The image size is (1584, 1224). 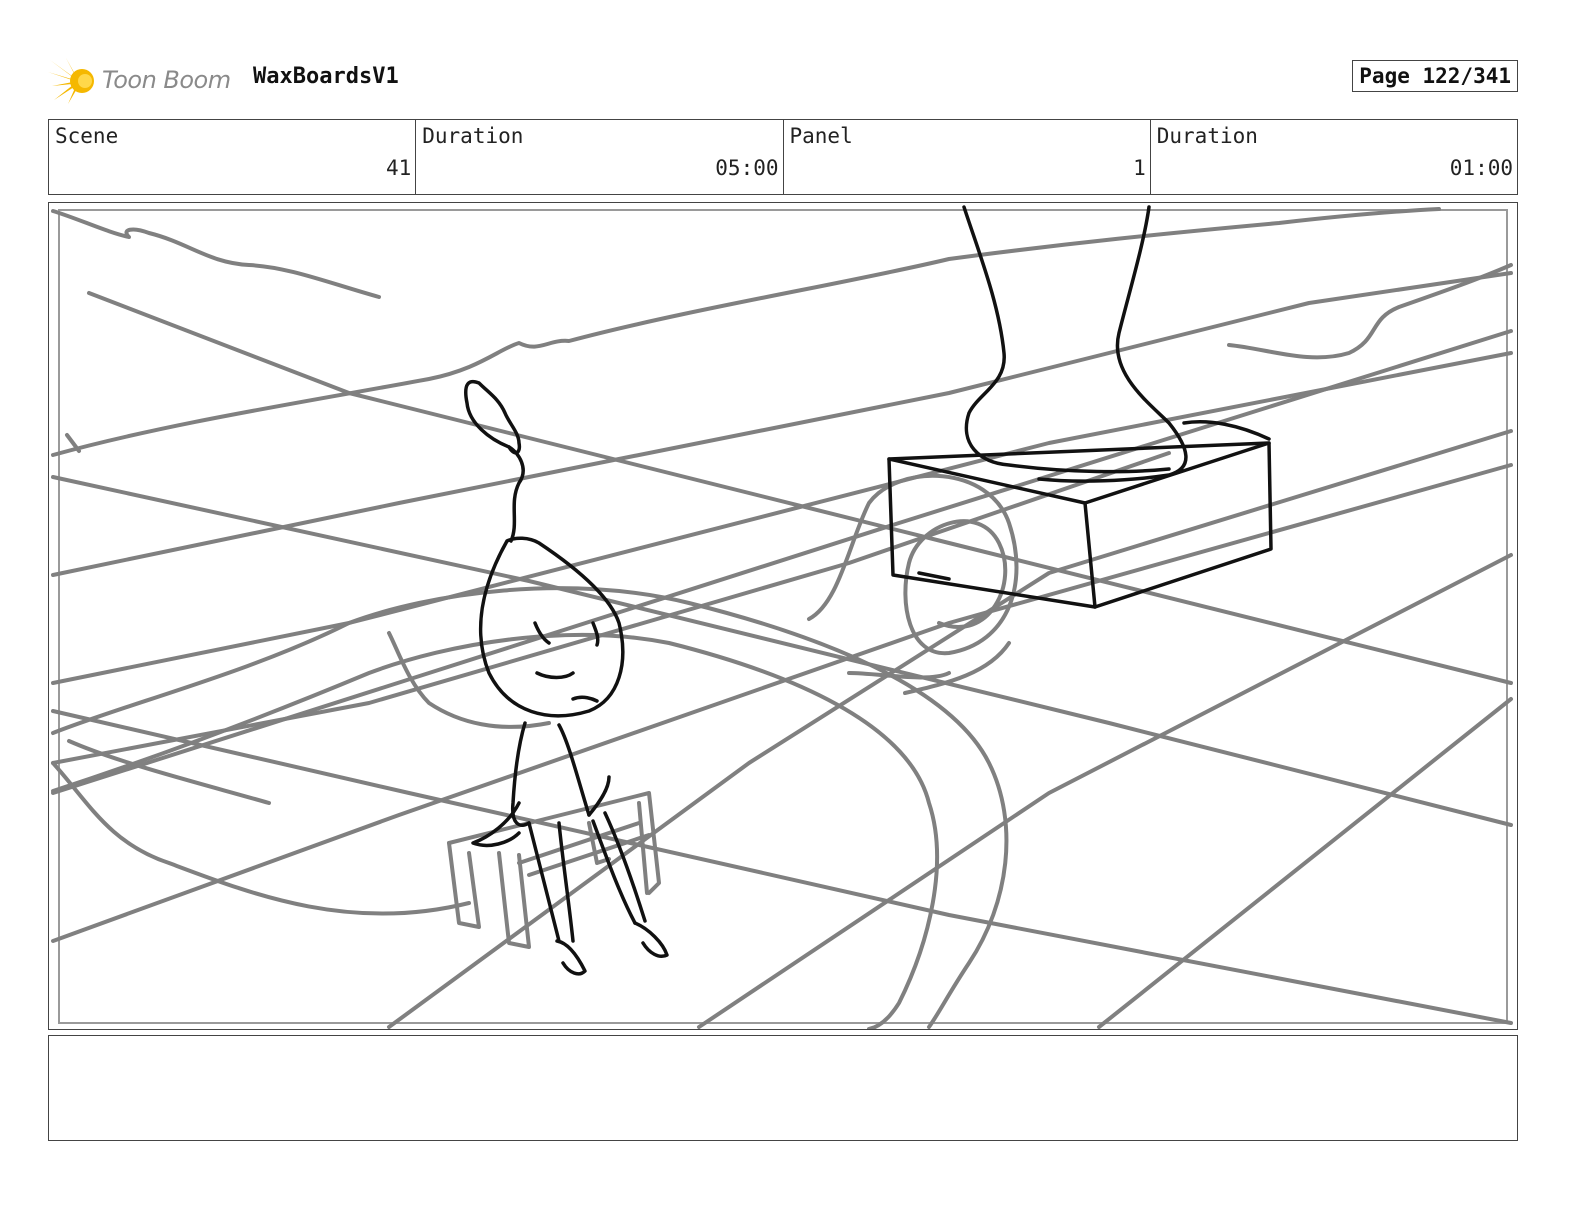 What do you see at coordinates (784, 80) in the screenshot?
I see `page-header: Toon Boom WaxBoardsV1 Page 122/341` at bounding box center [784, 80].